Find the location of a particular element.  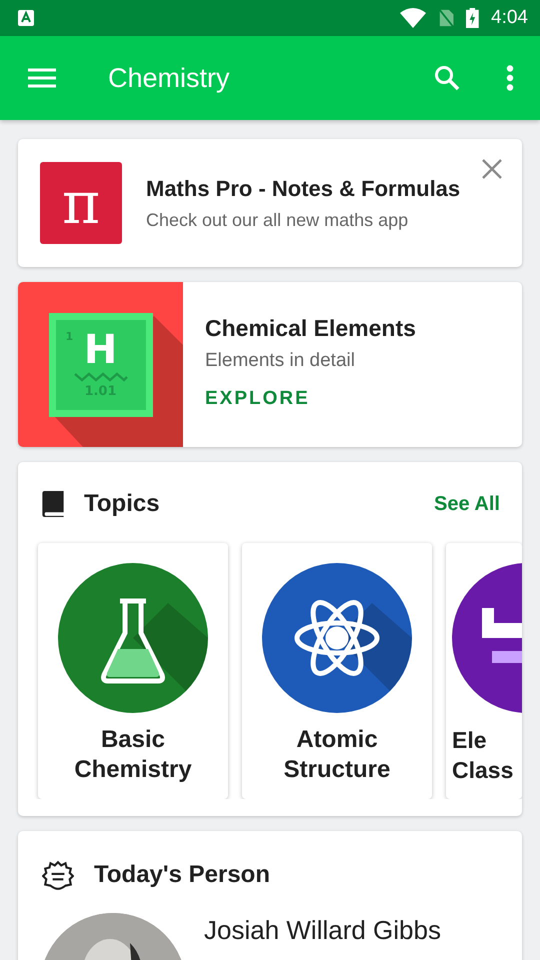

topic-title: Ele Class is located at coordinates (483, 755).